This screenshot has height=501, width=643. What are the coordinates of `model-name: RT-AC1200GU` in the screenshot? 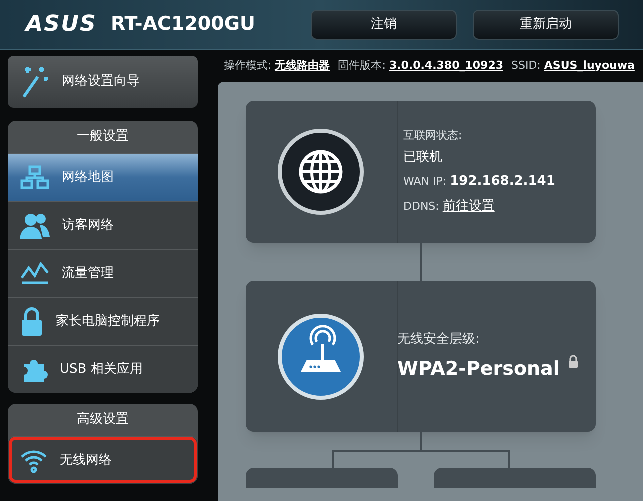 It's located at (183, 25).